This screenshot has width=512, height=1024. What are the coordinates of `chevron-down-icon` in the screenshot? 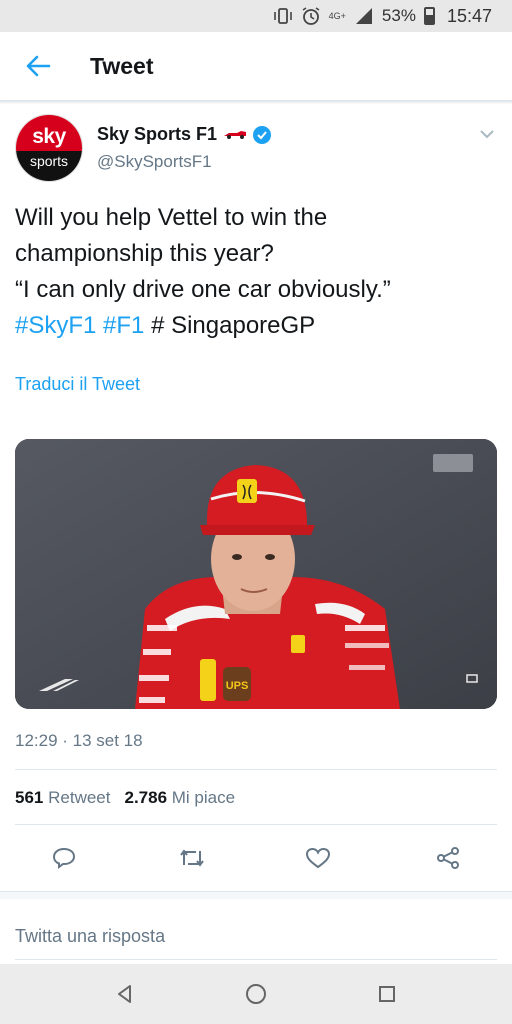 It's located at (487, 134).